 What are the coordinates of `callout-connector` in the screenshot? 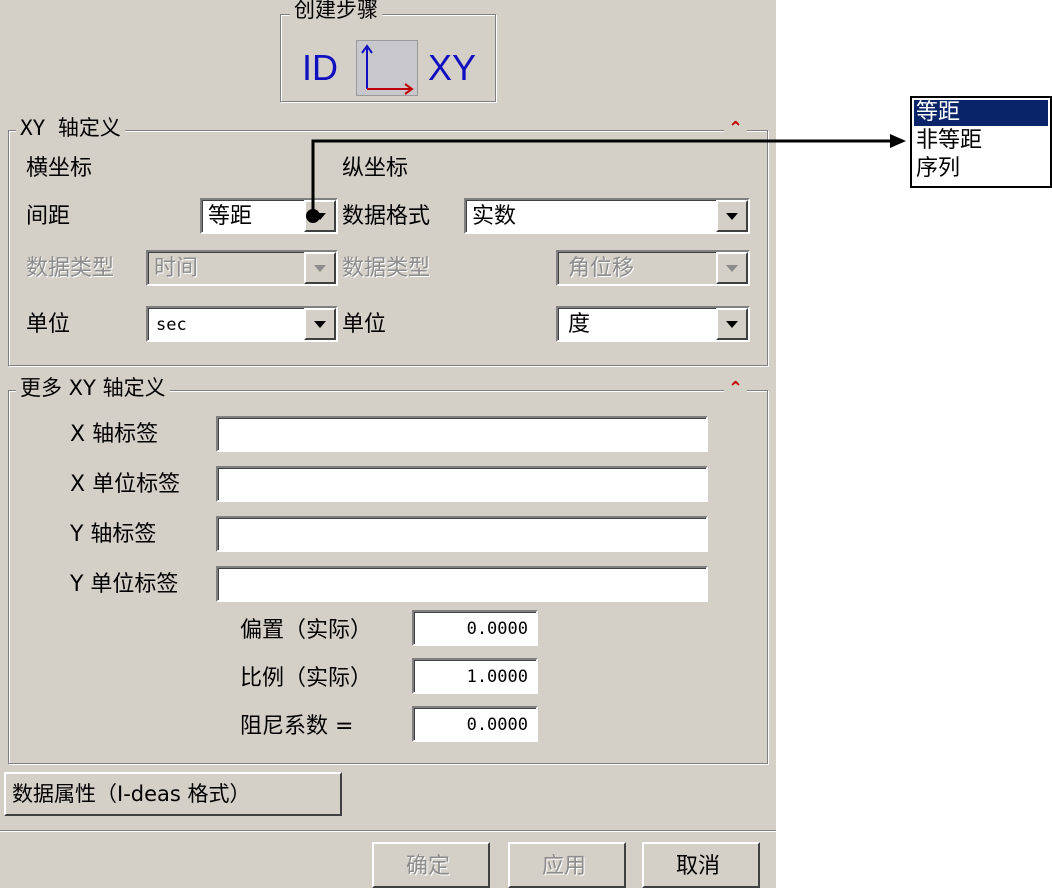 It's located at (606, 178).